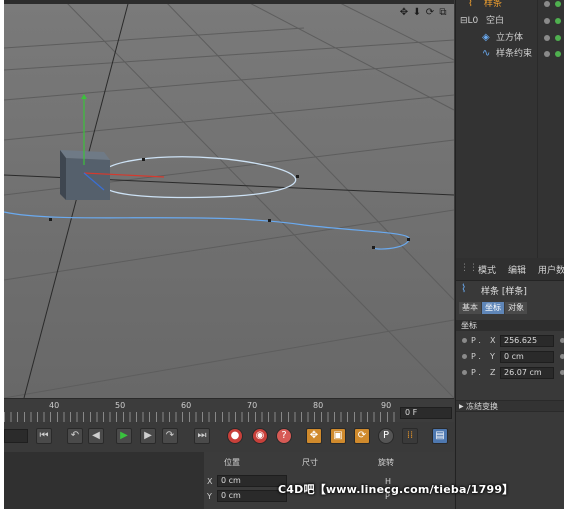  I want to click on move-view-icon: ✥, so click(404, 13).